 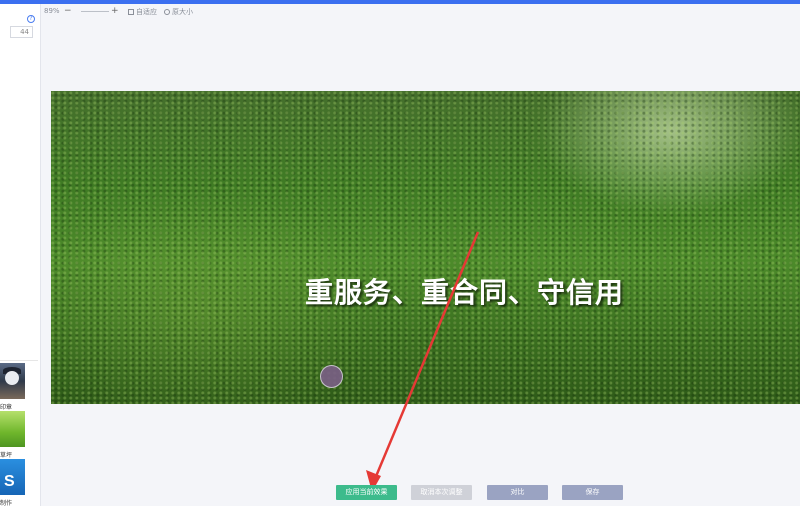 What do you see at coordinates (331, 376) in the screenshot?
I see `brush-cursor` at bounding box center [331, 376].